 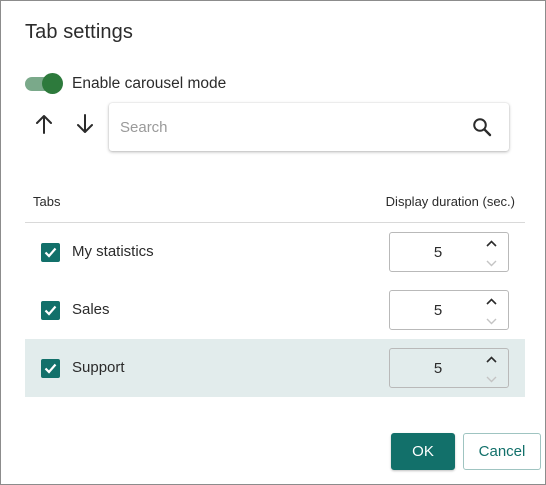 I want to click on move-down-button, so click(x=85, y=124).